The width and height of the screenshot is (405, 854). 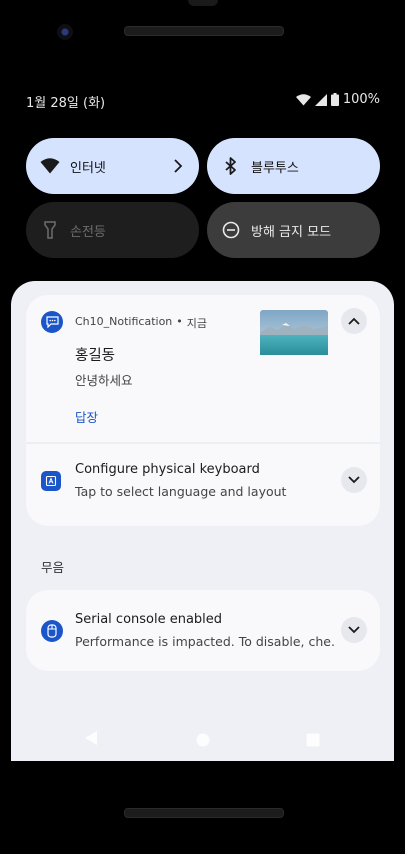 I want to click on serial-notification-title: Serial console enabled, so click(x=149, y=619).